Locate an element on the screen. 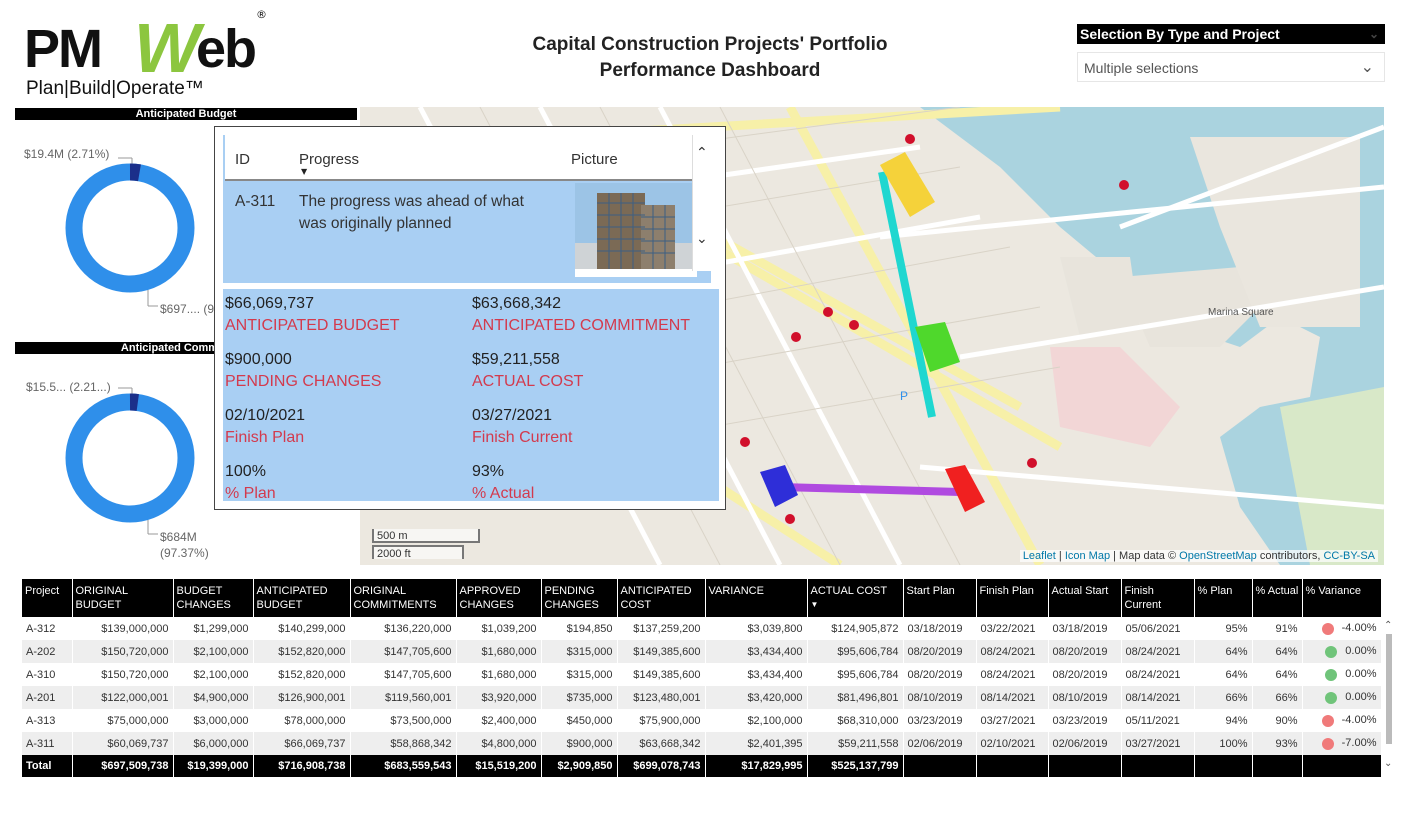 The width and height of the screenshot is (1414, 819). logo-text-w: W is located at coordinates (167, 48).